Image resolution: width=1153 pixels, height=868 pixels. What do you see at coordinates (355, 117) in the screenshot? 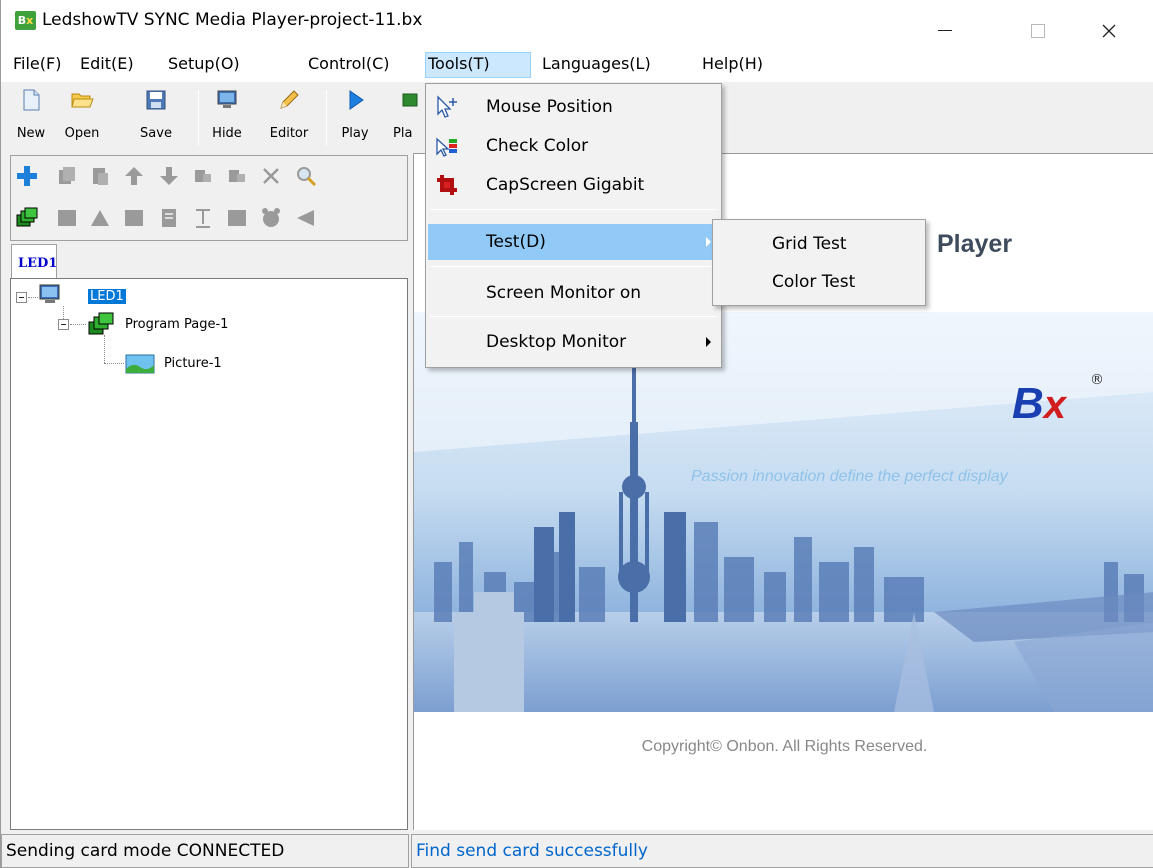
I see `play-button: Play` at bounding box center [355, 117].